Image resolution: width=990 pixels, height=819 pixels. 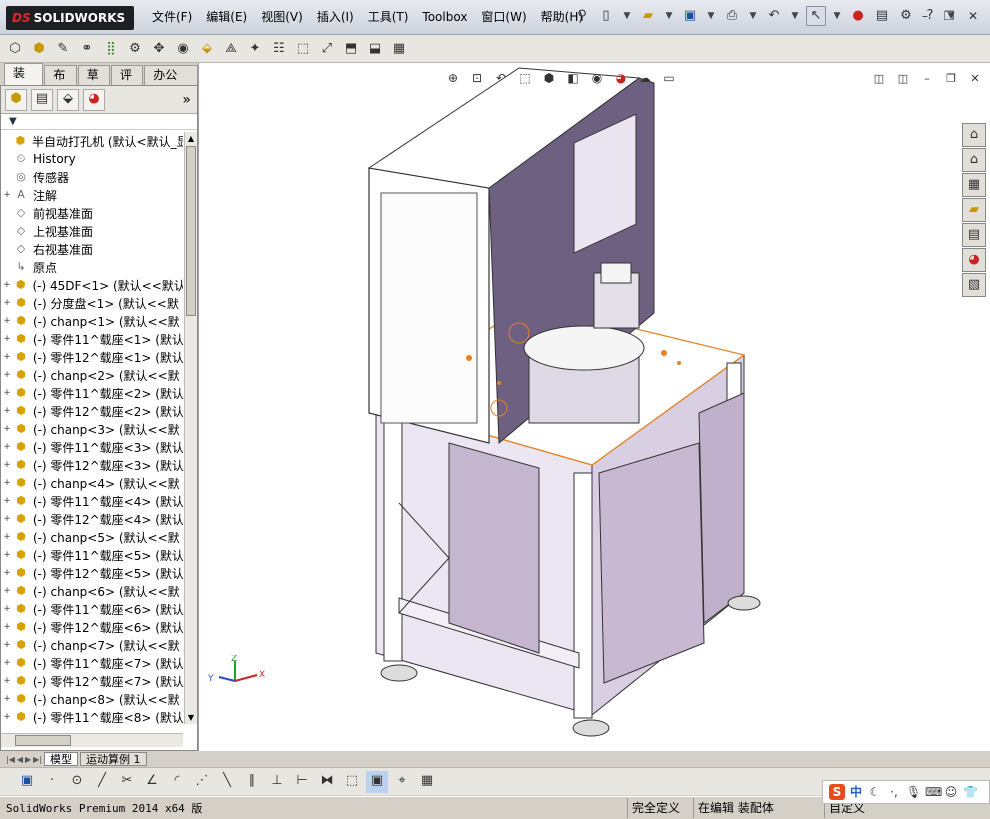 I want to click on tree-item: + ⬢ (-) chanp<3> (默认<<默, so click(x=92, y=429).